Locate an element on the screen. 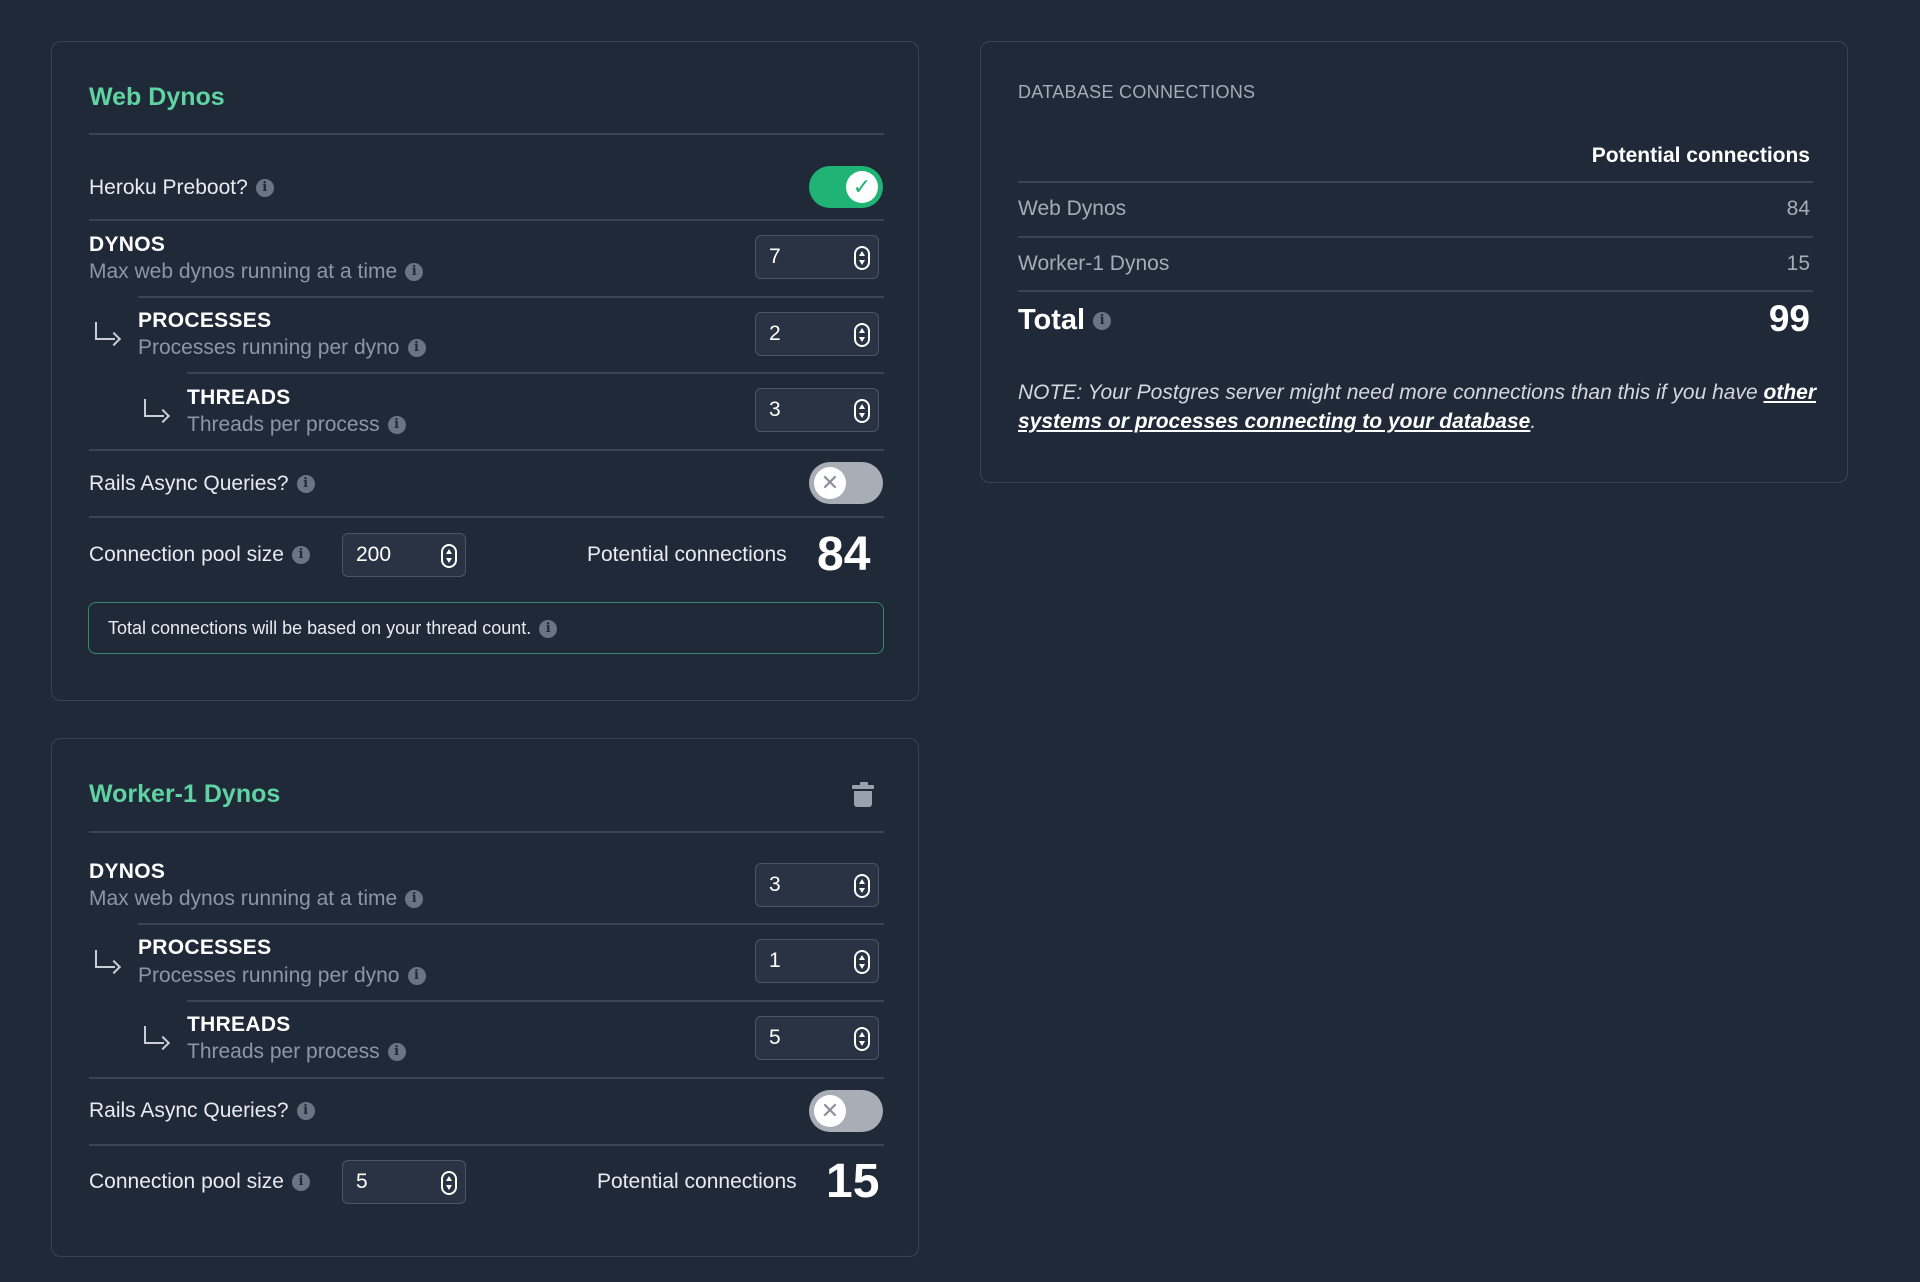 The image size is (1920, 1282). total-label: Total i is located at coordinates (1065, 320).